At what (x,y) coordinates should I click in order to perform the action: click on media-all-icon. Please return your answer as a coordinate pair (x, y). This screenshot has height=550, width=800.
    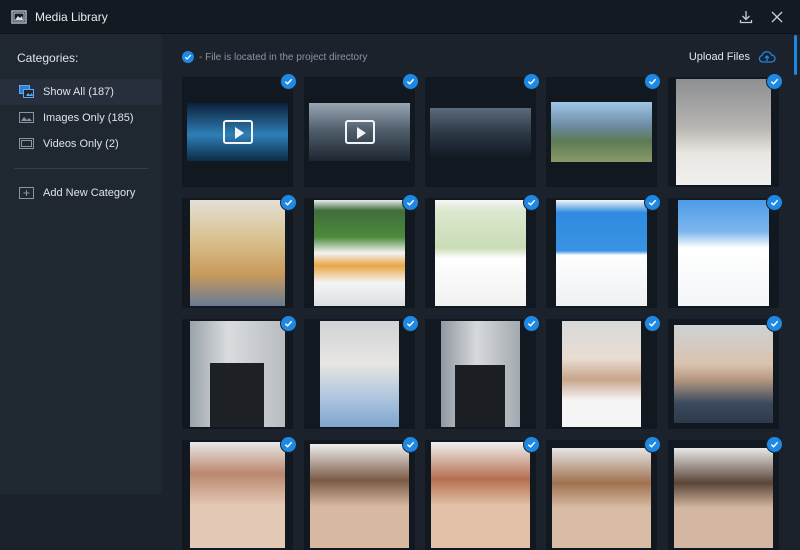
    Looking at the image, I should click on (27, 92).